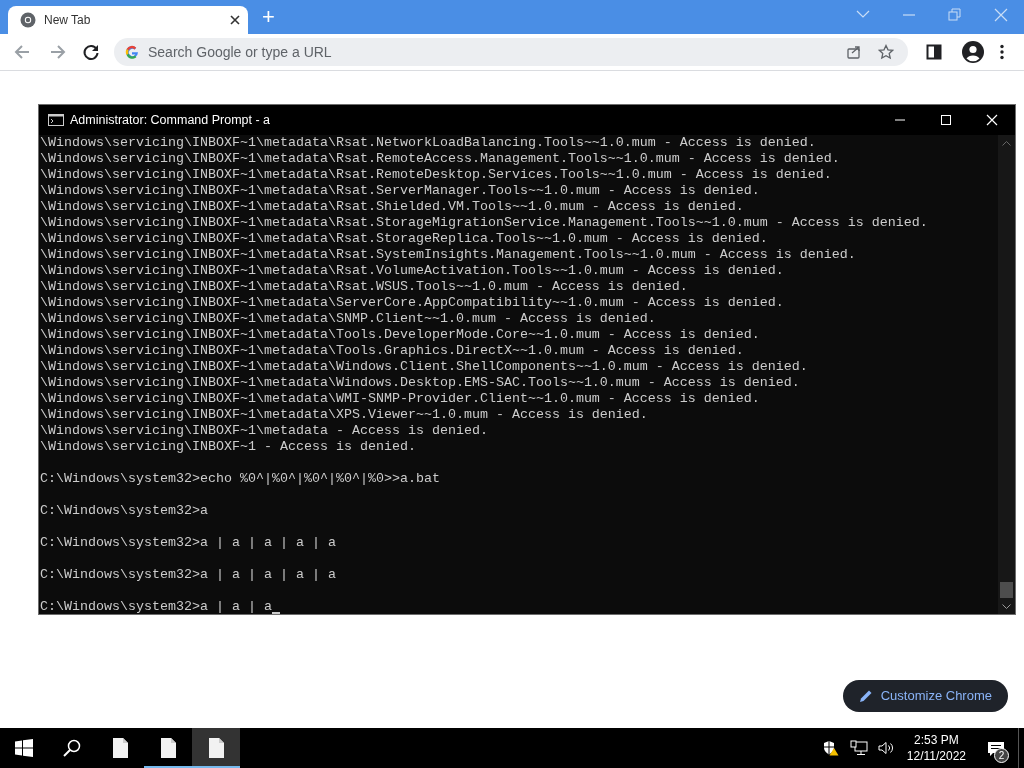 Image resolution: width=1024 pixels, height=768 pixels. I want to click on shield-warning-icon, so click(830, 748).